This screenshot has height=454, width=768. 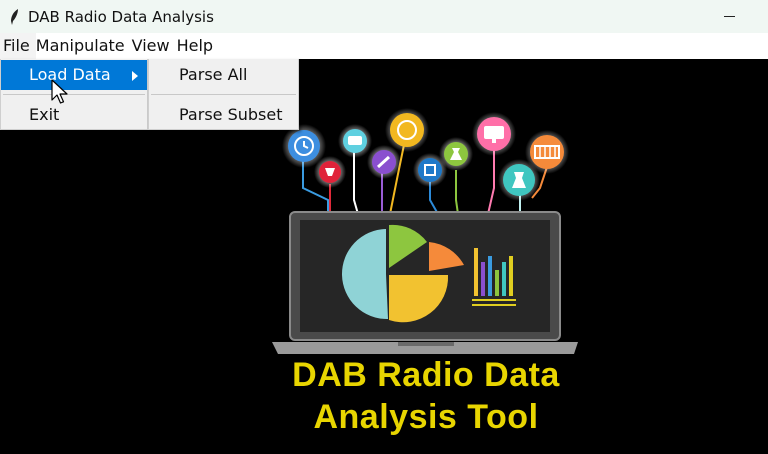 I want to click on minimize-button, so click(x=729, y=16).